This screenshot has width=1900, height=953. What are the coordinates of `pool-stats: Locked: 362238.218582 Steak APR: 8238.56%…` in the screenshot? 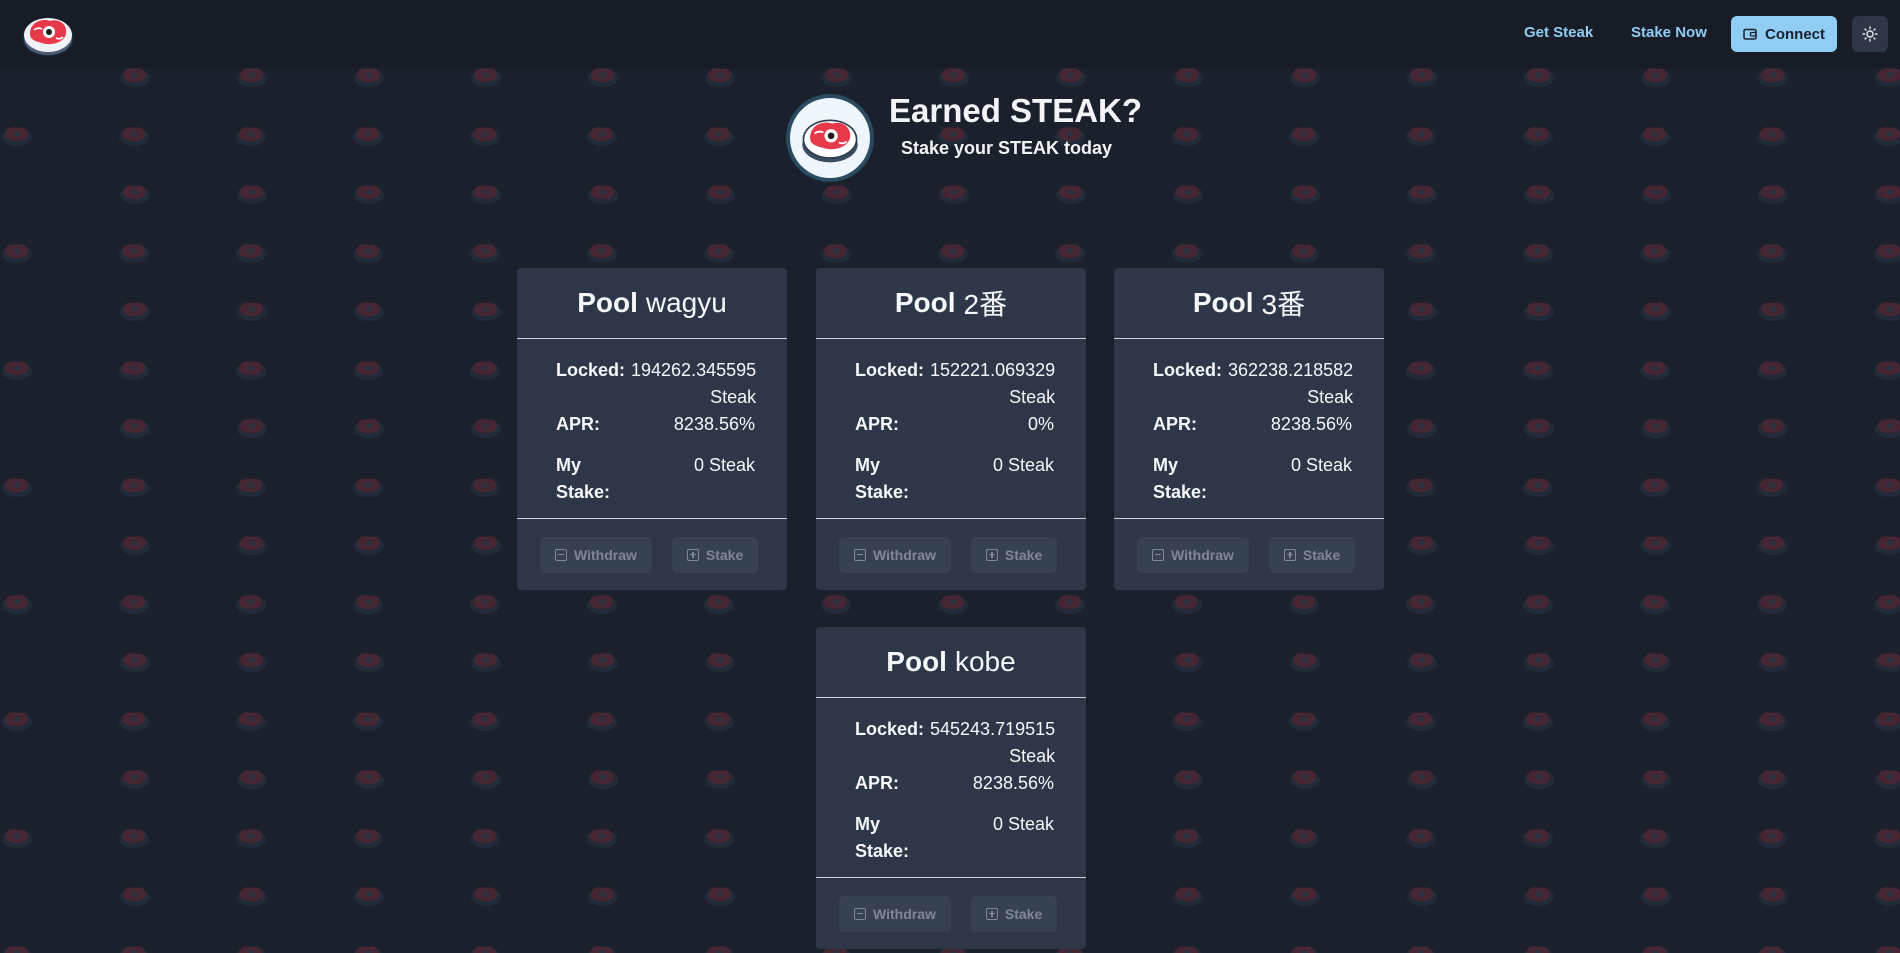 It's located at (1249, 428).